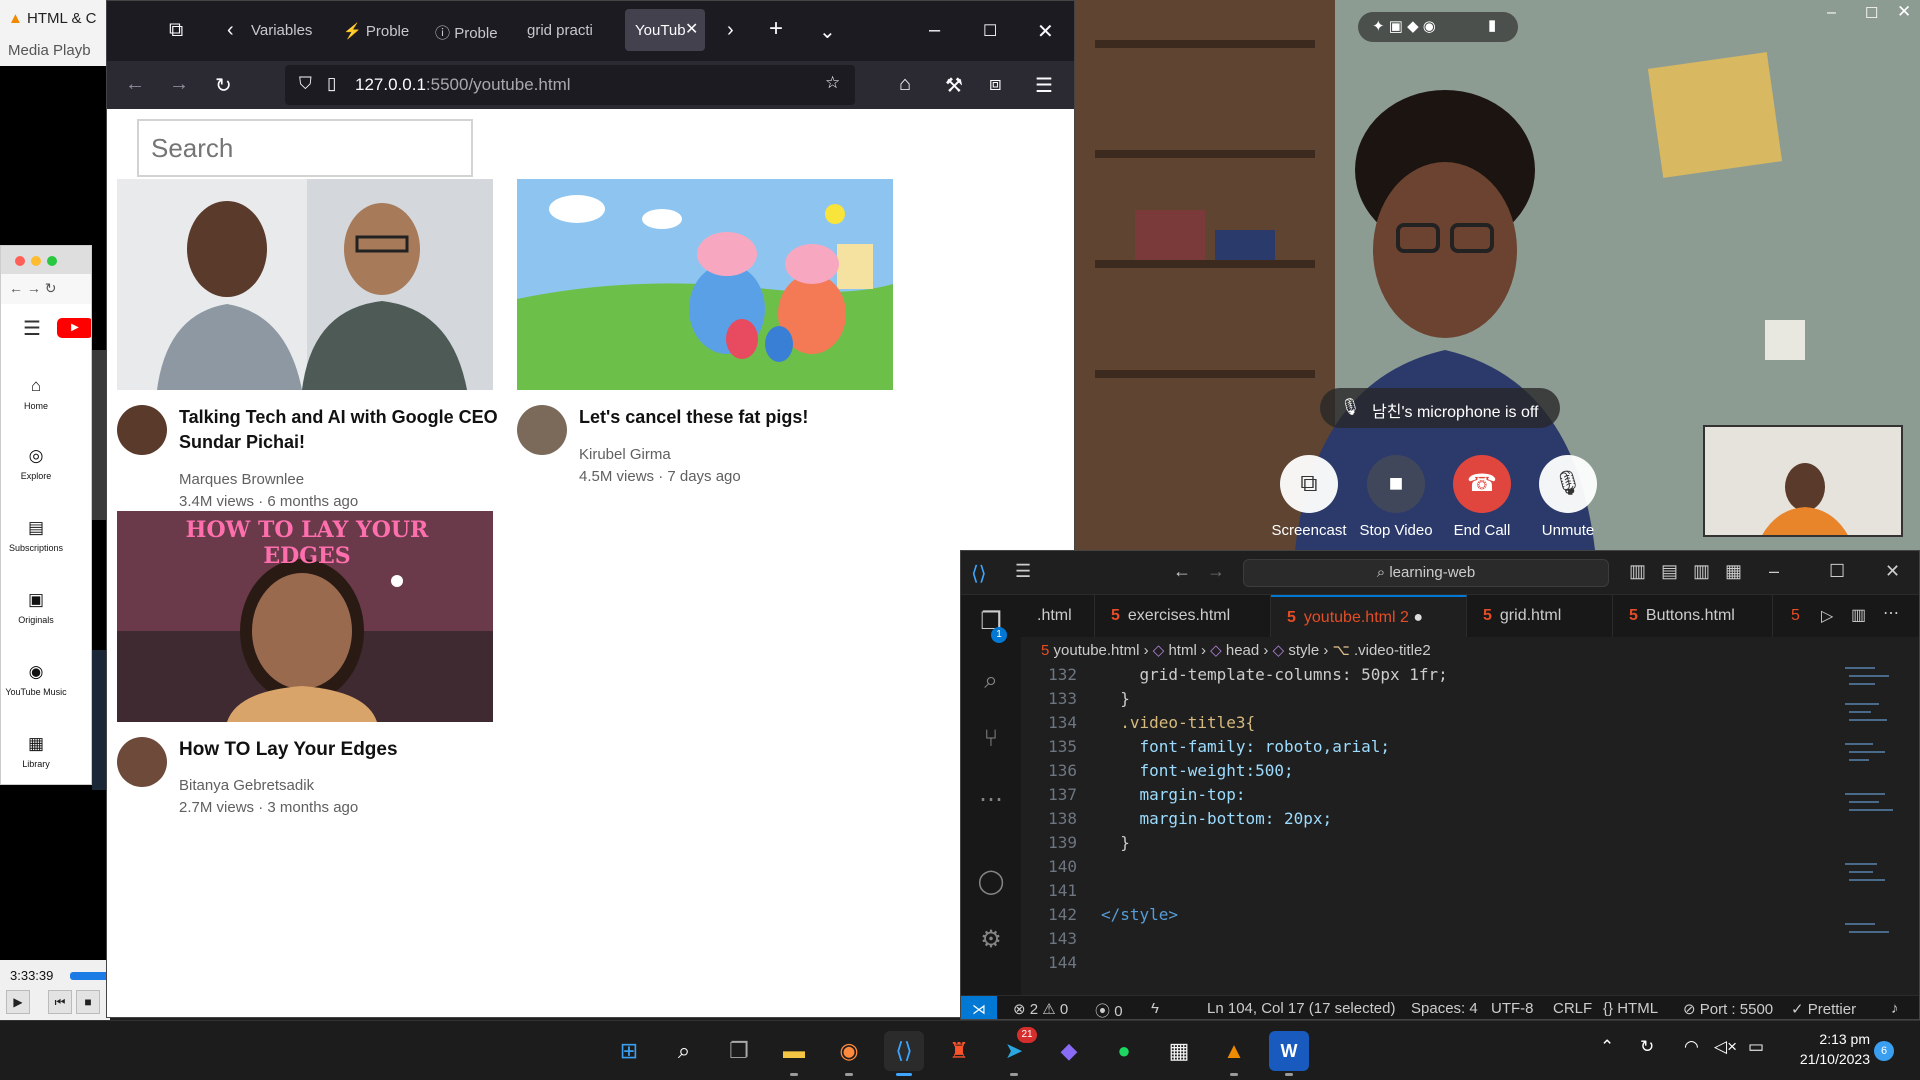 The height and width of the screenshot is (1080, 1920). What do you see at coordinates (1820, 1049) in the screenshot?
I see `clock: 2:13 pm 21/10/2023` at bounding box center [1820, 1049].